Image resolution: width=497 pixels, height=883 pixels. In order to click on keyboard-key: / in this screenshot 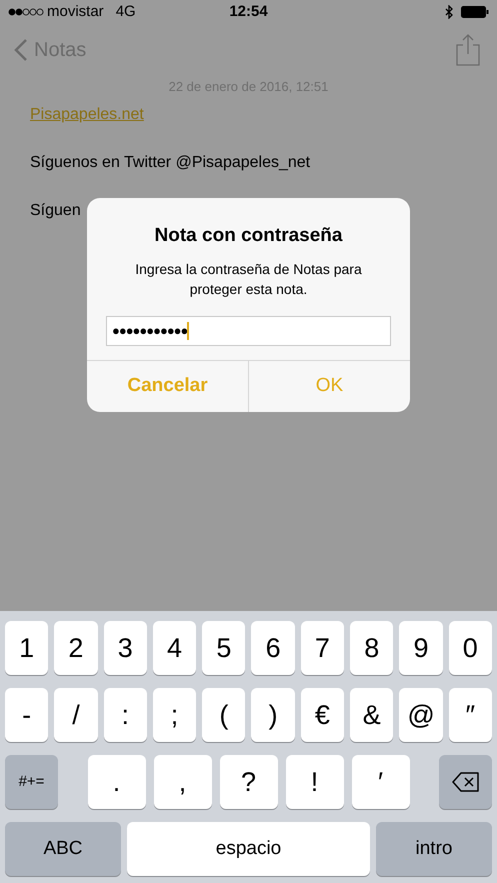, I will do `click(76, 715)`.